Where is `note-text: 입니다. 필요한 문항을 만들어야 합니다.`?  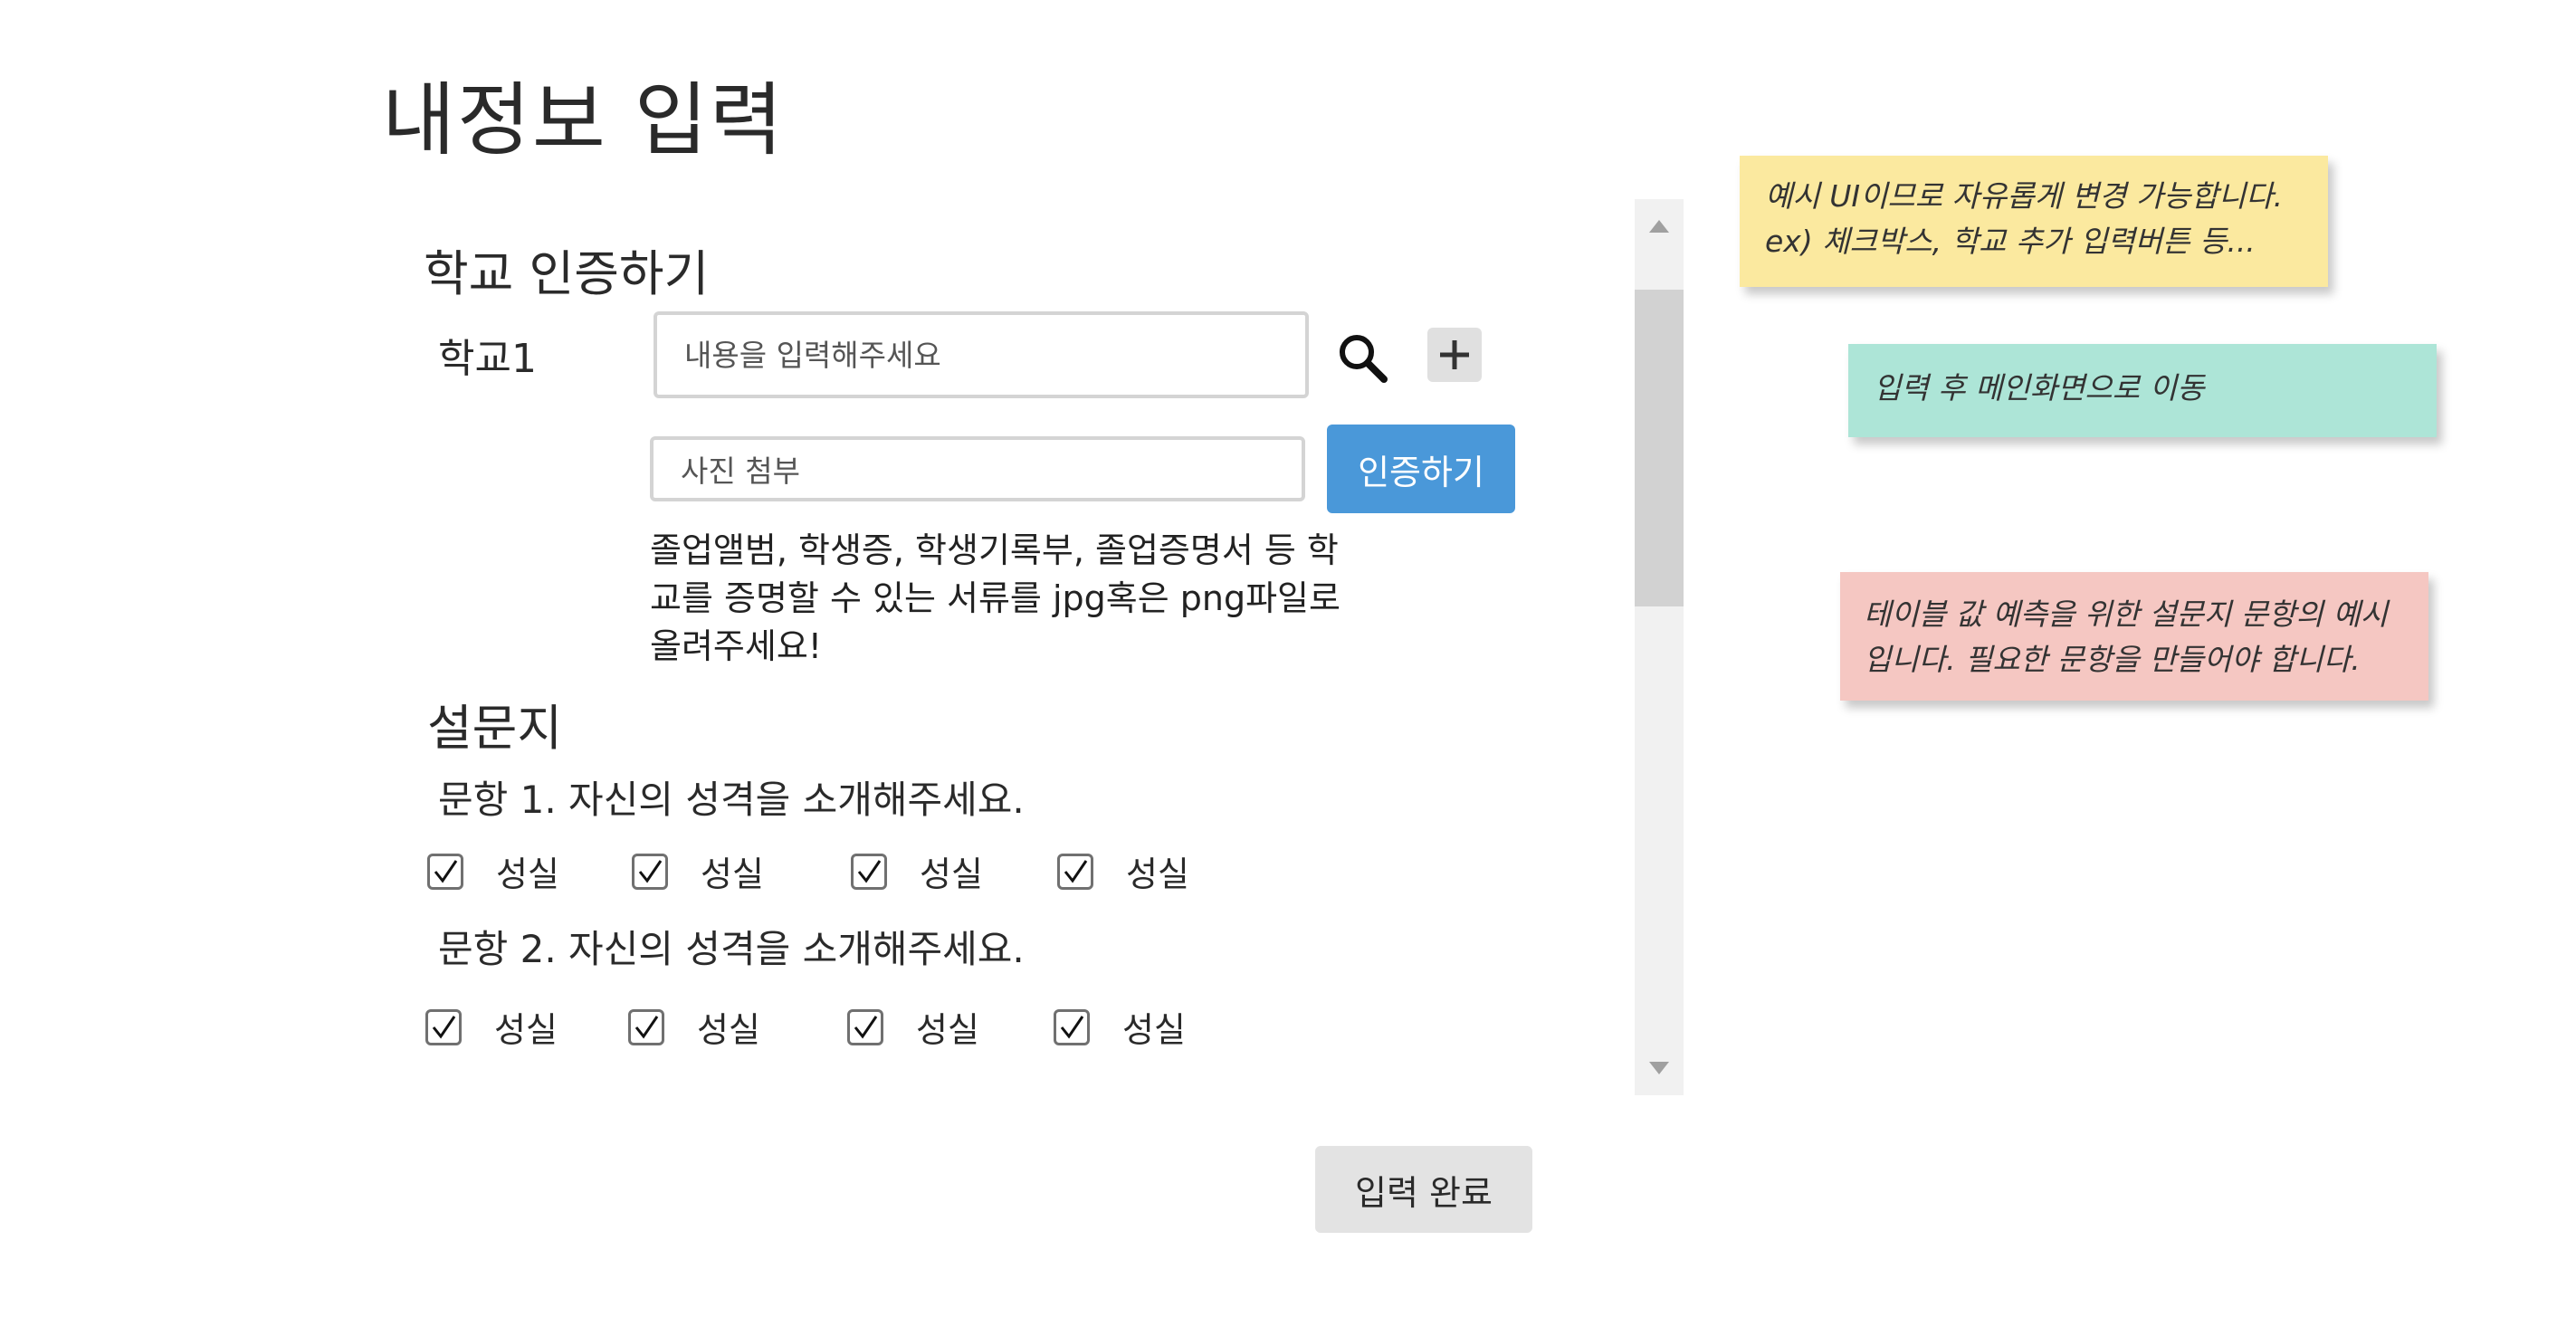 note-text: 입니다. 필요한 문항을 만들어야 합니다. is located at coordinates (2113, 660).